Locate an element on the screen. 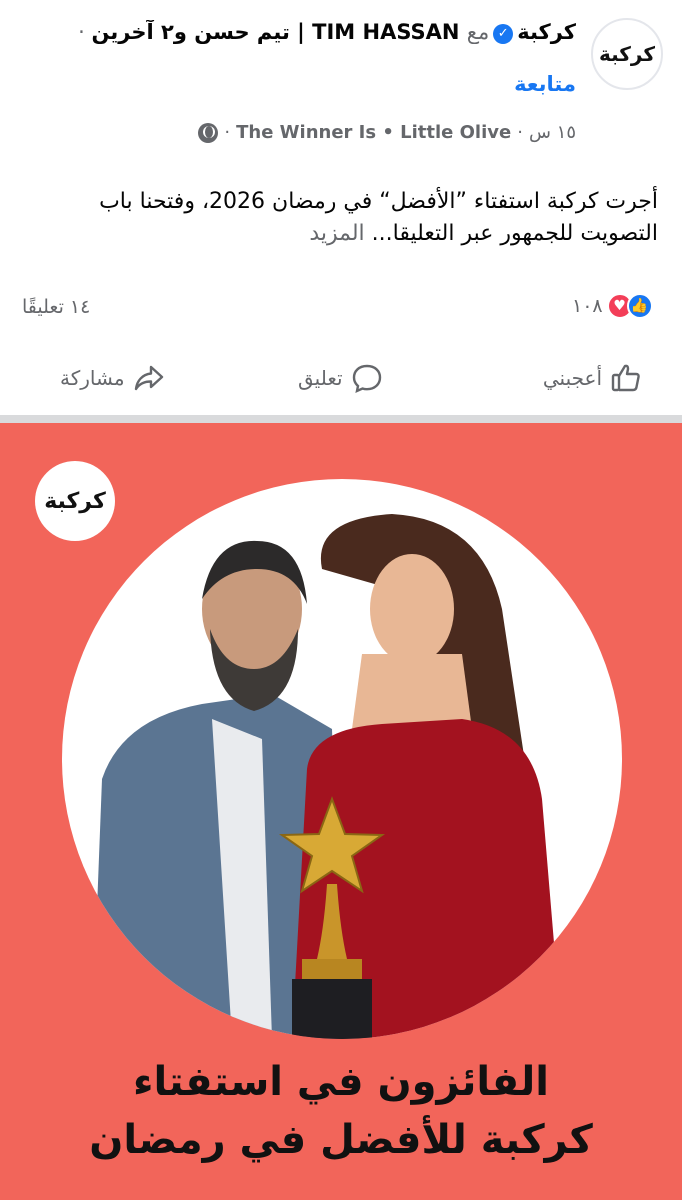 This screenshot has width=682, height=1200. poster-title-line1: الفائزون في استفتاء is located at coordinates (341, 1082).